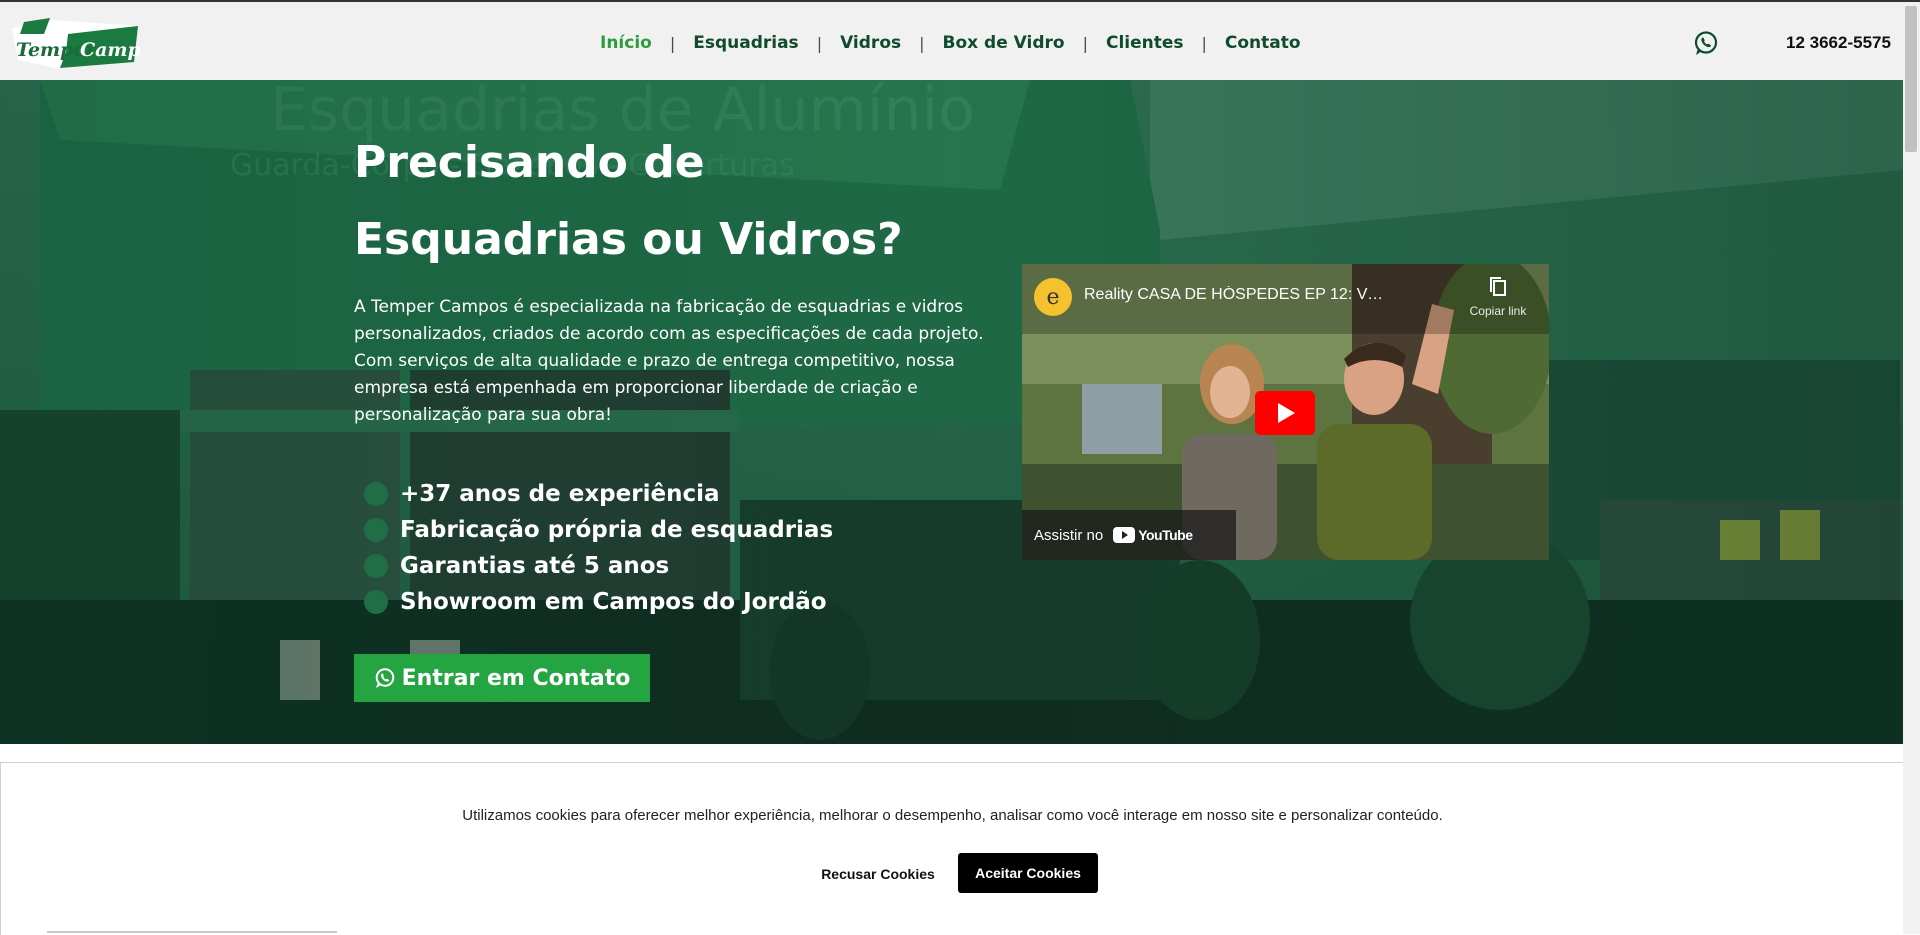 This screenshot has width=1920, height=935. I want to click on play-icon, so click(1285, 413).